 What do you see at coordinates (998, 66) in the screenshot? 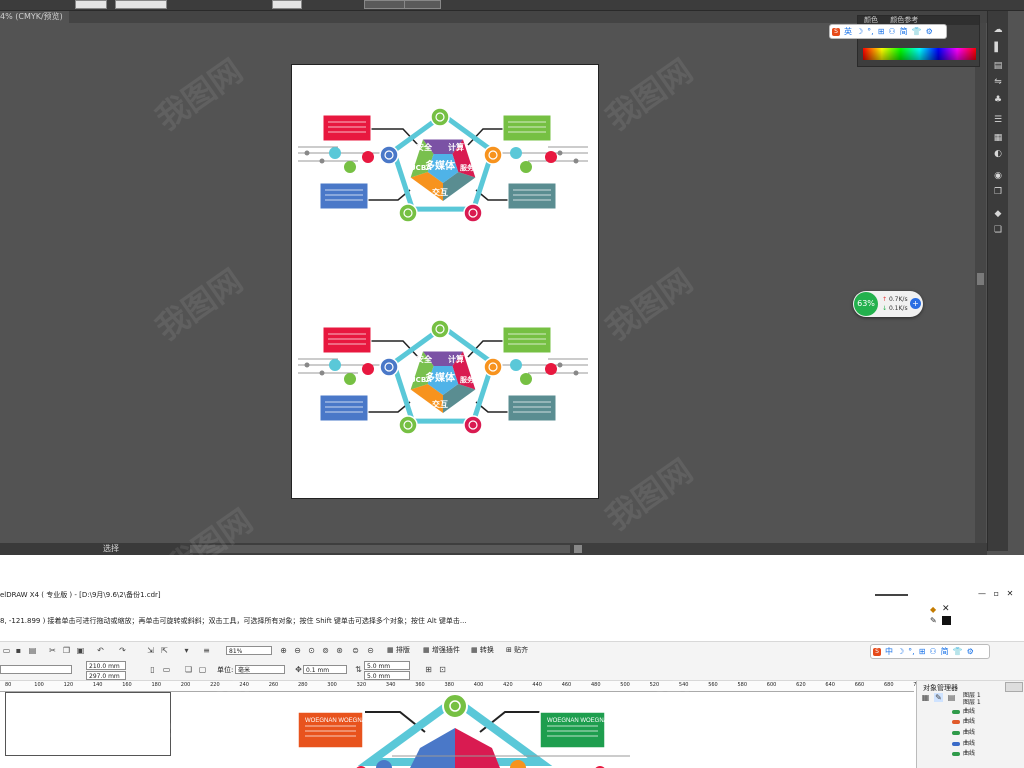
I see `panel-tool-icon: ▤` at bounding box center [998, 66].